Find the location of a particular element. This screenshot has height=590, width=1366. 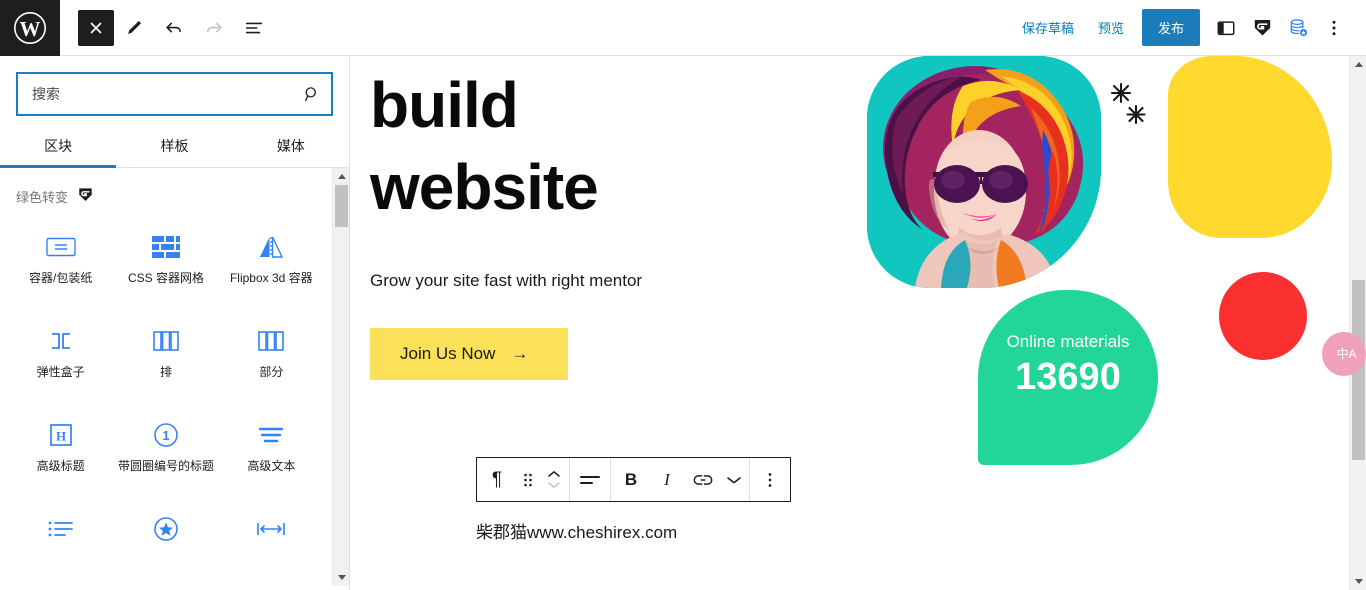

numbered-circle-icon: 1 is located at coordinates (166, 435).